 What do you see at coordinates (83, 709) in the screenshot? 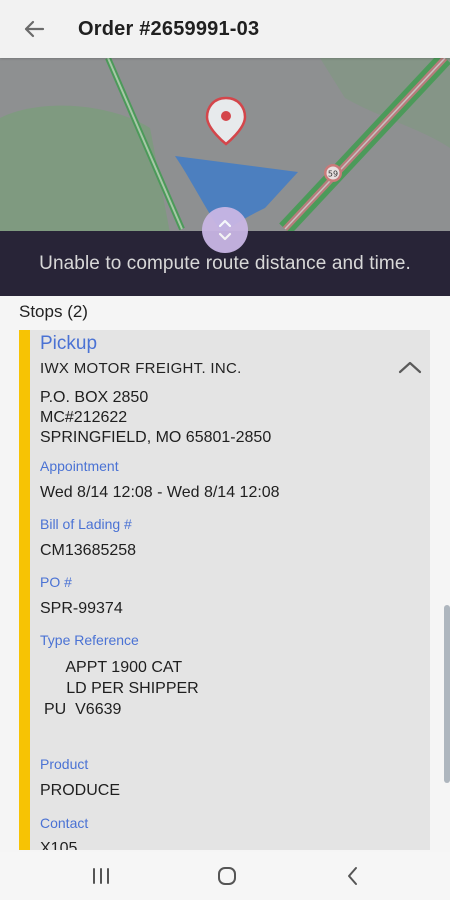
I see `type-reference-line: PU V6639` at bounding box center [83, 709].